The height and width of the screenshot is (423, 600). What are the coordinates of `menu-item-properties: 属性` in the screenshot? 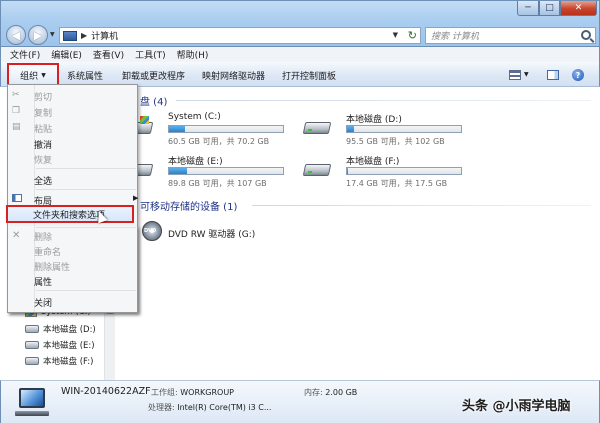 It's located at (43, 281).